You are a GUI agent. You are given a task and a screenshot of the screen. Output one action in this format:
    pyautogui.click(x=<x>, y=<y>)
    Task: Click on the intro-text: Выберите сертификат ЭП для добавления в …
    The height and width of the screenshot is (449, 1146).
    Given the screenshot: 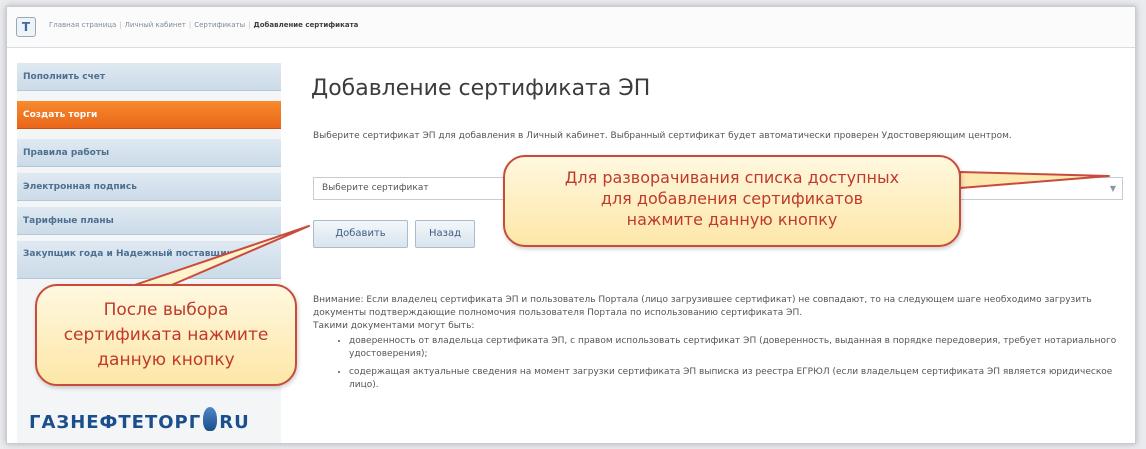 What is the action you would take?
    pyautogui.click(x=662, y=136)
    